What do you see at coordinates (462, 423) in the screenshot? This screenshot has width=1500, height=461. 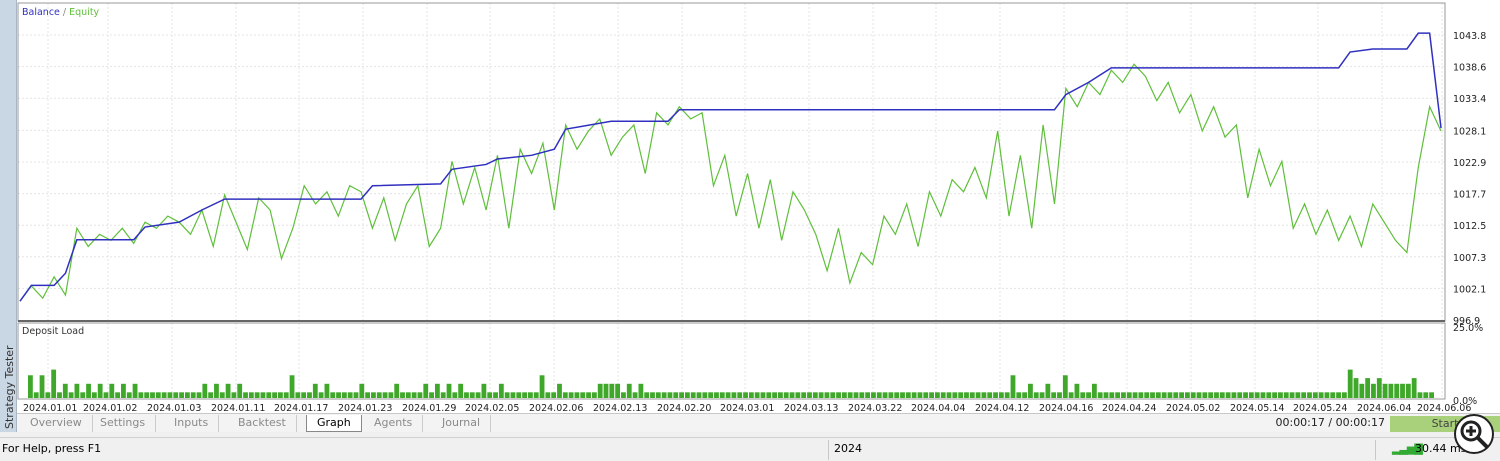 I see `tab-journal: Journal` at bounding box center [462, 423].